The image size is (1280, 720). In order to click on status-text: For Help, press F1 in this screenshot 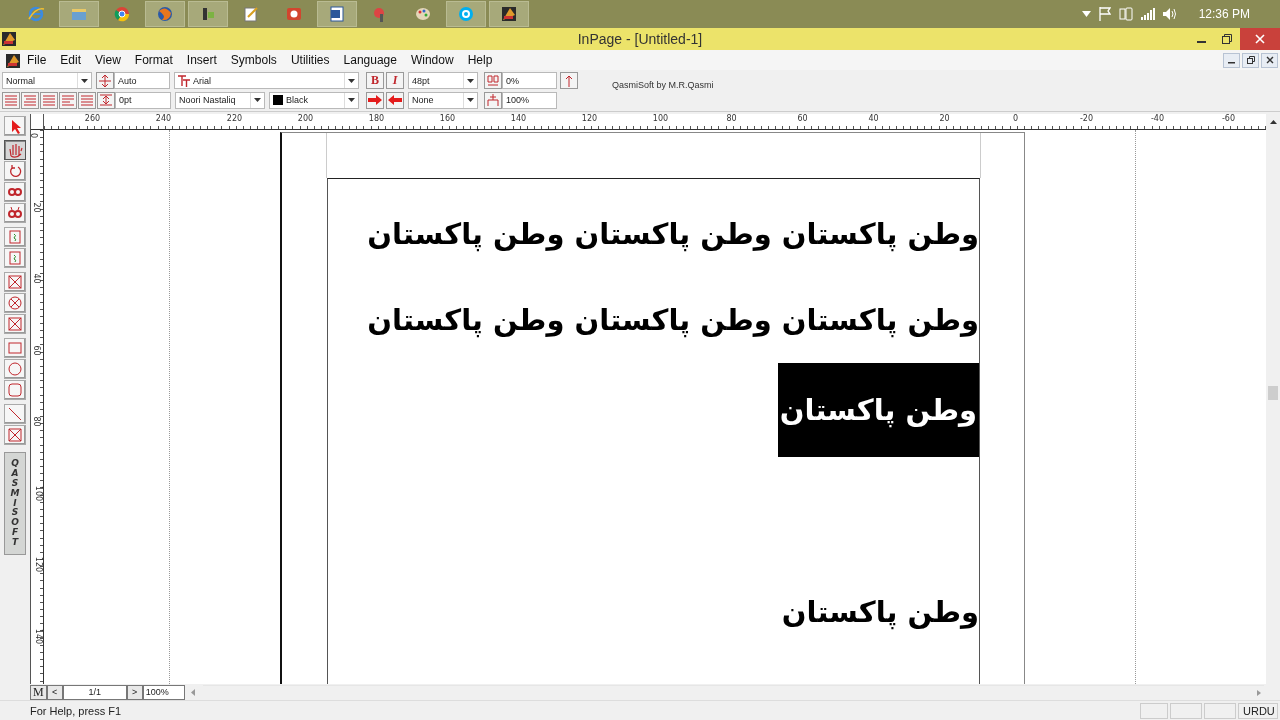, I will do `click(76, 710)`.